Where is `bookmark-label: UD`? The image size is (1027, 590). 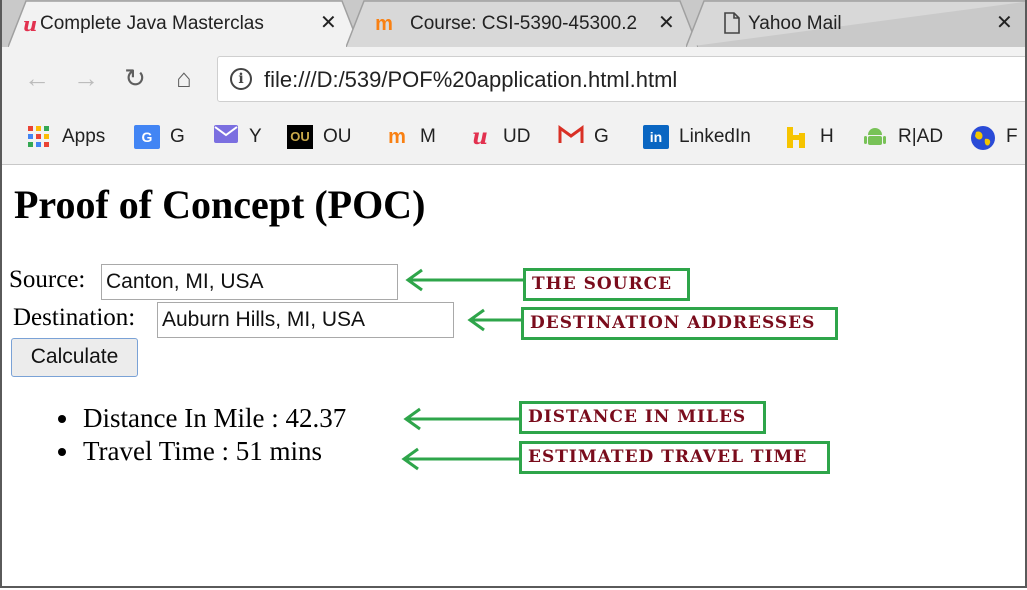 bookmark-label: UD is located at coordinates (517, 136).